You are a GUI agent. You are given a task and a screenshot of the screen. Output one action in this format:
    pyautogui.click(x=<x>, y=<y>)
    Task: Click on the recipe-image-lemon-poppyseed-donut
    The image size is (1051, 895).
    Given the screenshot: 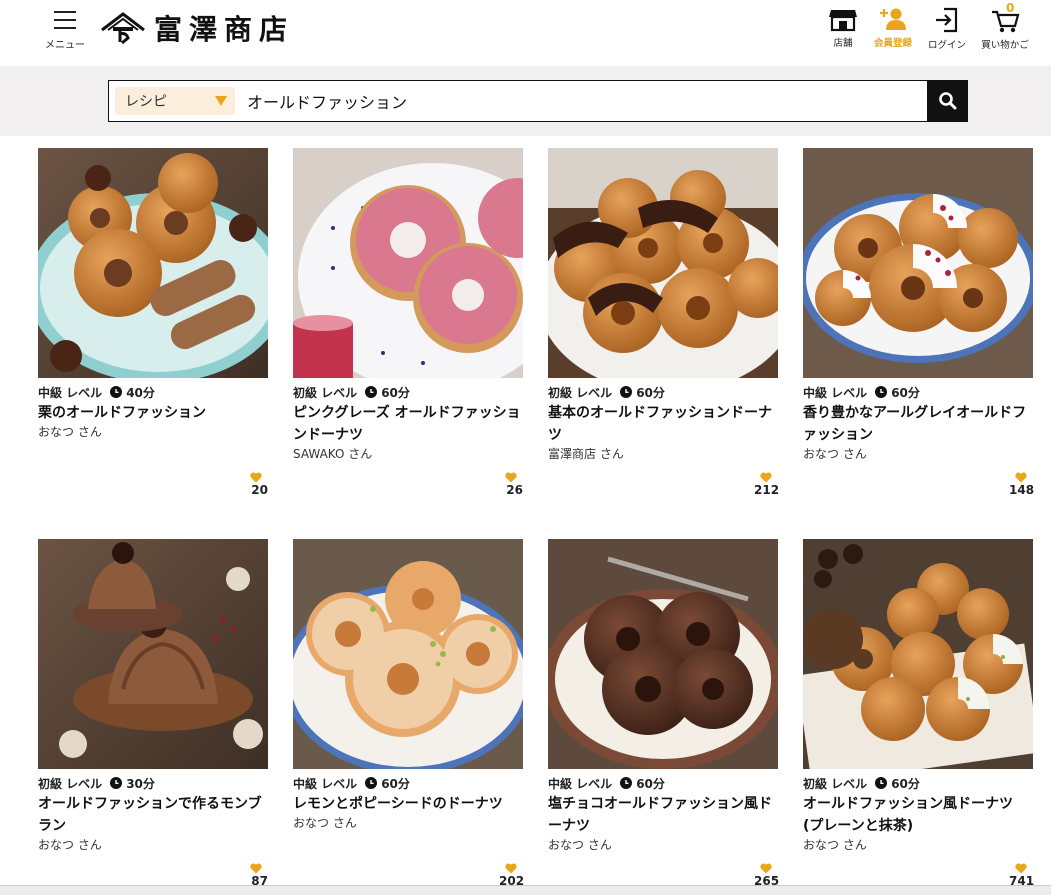 What is the action you would take?
    pyautogui.click(x=408, y=654)
    